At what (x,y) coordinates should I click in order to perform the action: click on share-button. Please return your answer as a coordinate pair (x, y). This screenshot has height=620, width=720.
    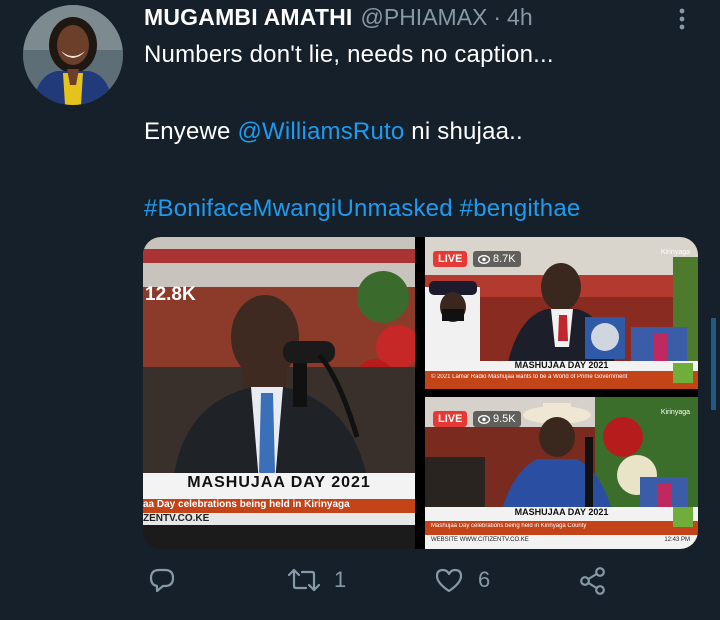
    Looking at the image, I should click on (593, 581).